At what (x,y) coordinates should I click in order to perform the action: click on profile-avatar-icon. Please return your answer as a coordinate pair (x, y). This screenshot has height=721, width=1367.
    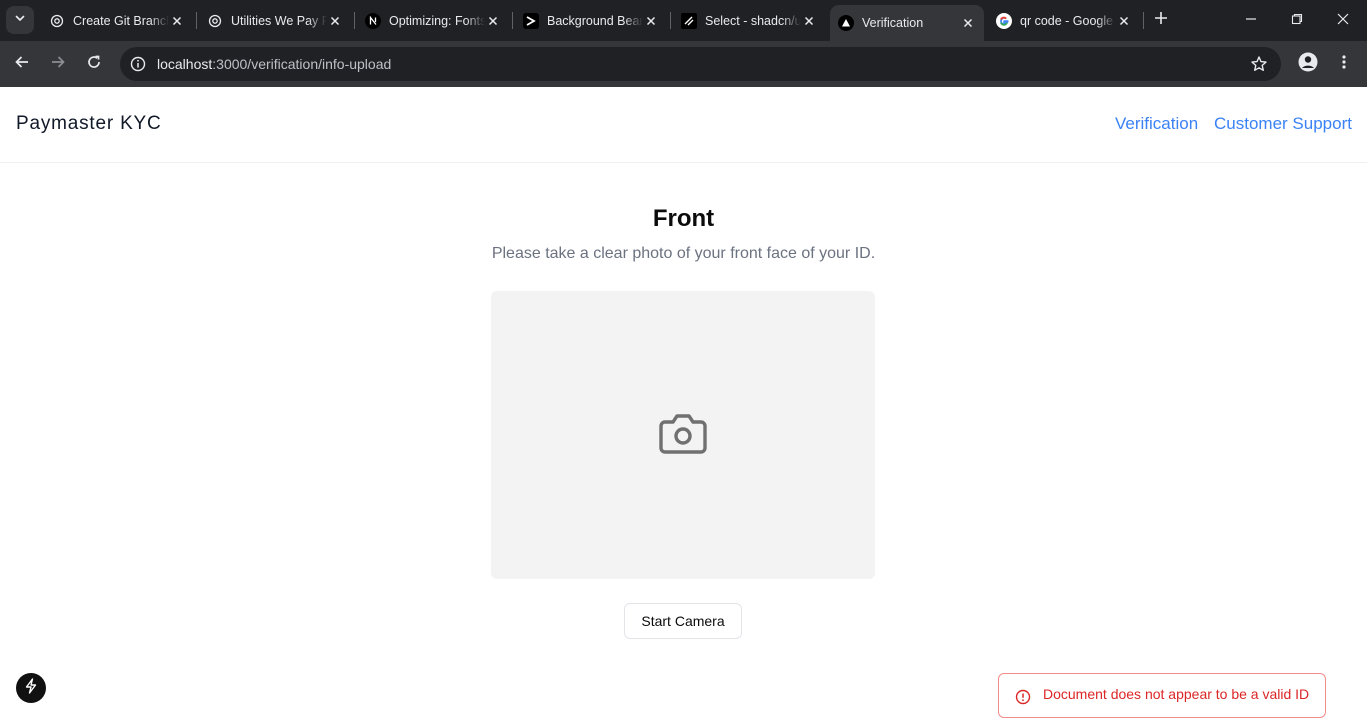
    Looking at the image, I should click on (1308, 64).